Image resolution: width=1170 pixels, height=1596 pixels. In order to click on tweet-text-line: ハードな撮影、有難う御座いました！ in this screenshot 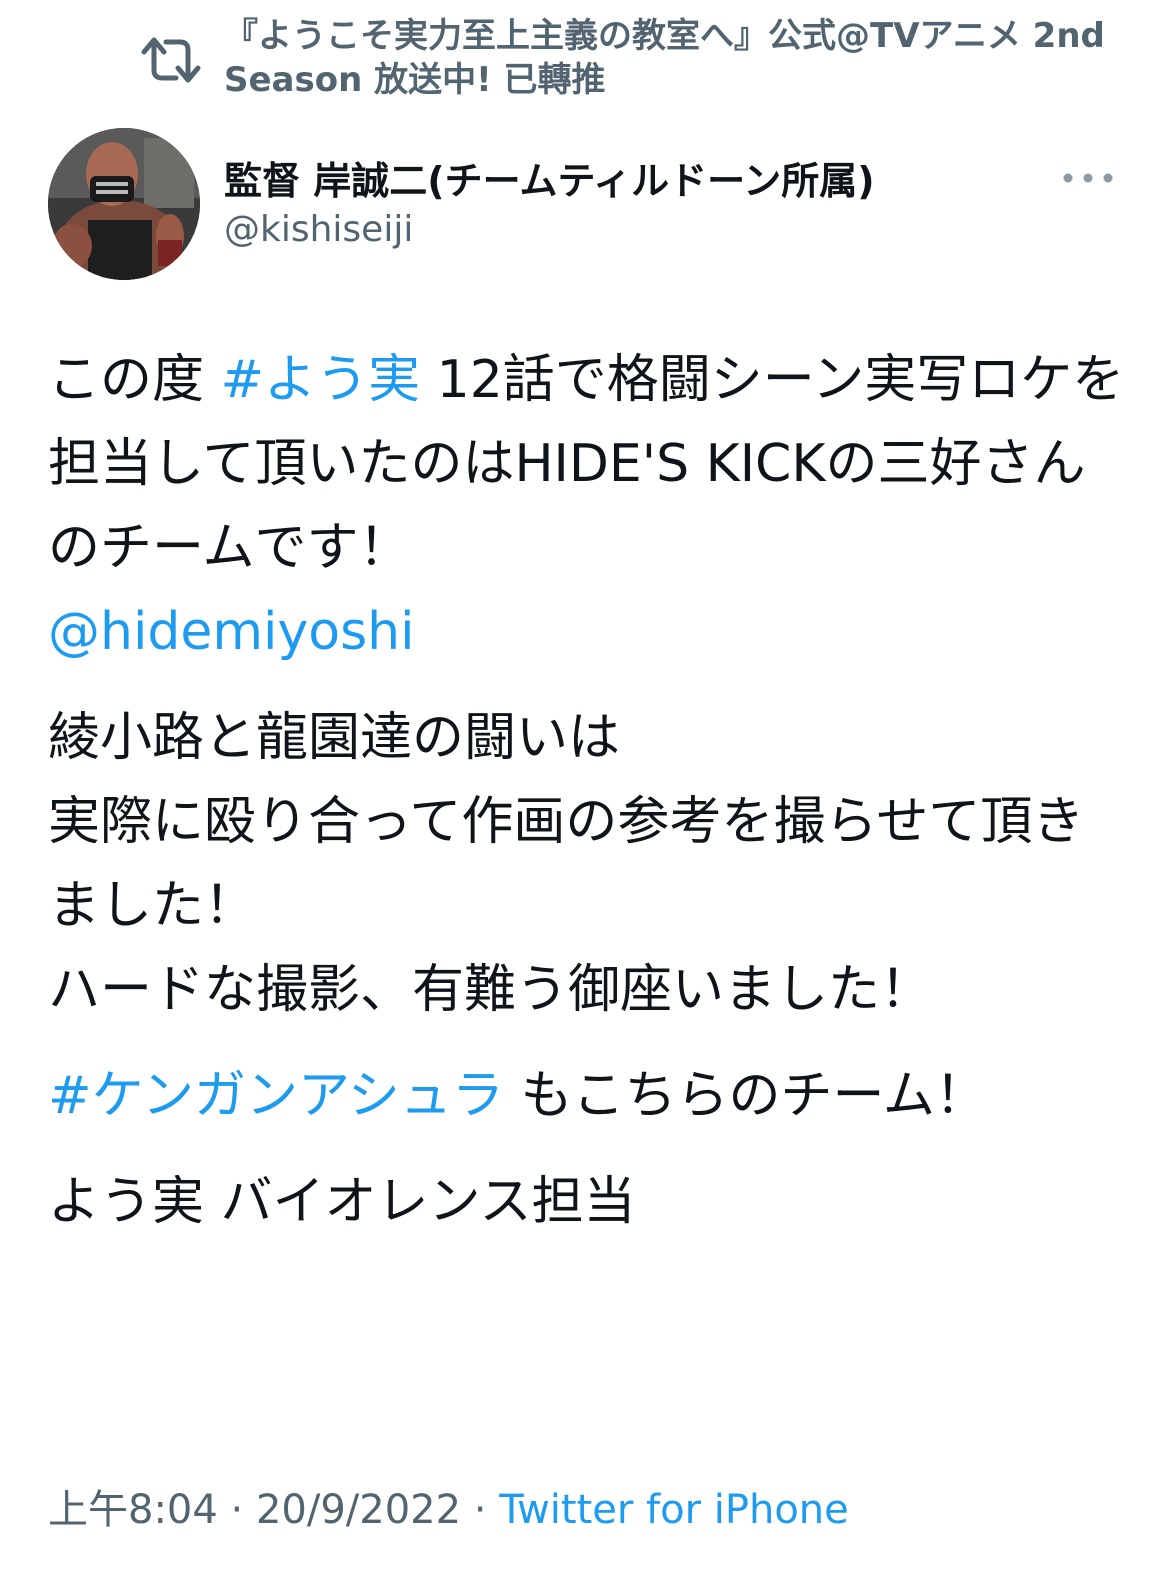, I will do `click(490, 990)`.